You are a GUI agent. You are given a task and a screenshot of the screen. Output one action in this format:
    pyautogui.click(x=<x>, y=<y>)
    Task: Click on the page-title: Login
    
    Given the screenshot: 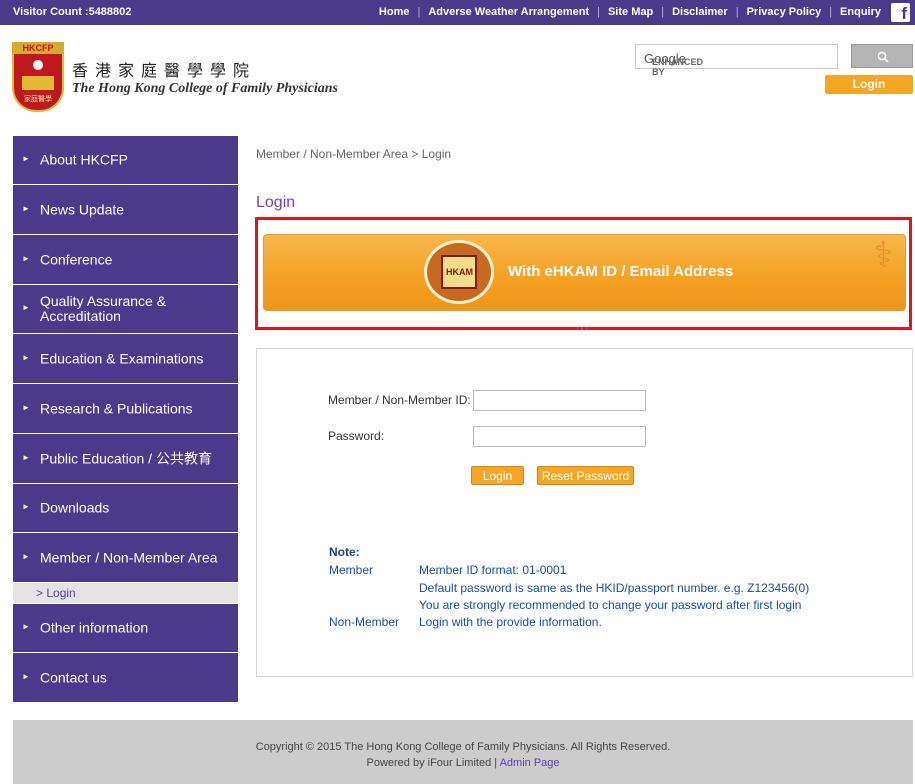 What is the action you would take?
    pyautogui.click(x=276, y=202)
    